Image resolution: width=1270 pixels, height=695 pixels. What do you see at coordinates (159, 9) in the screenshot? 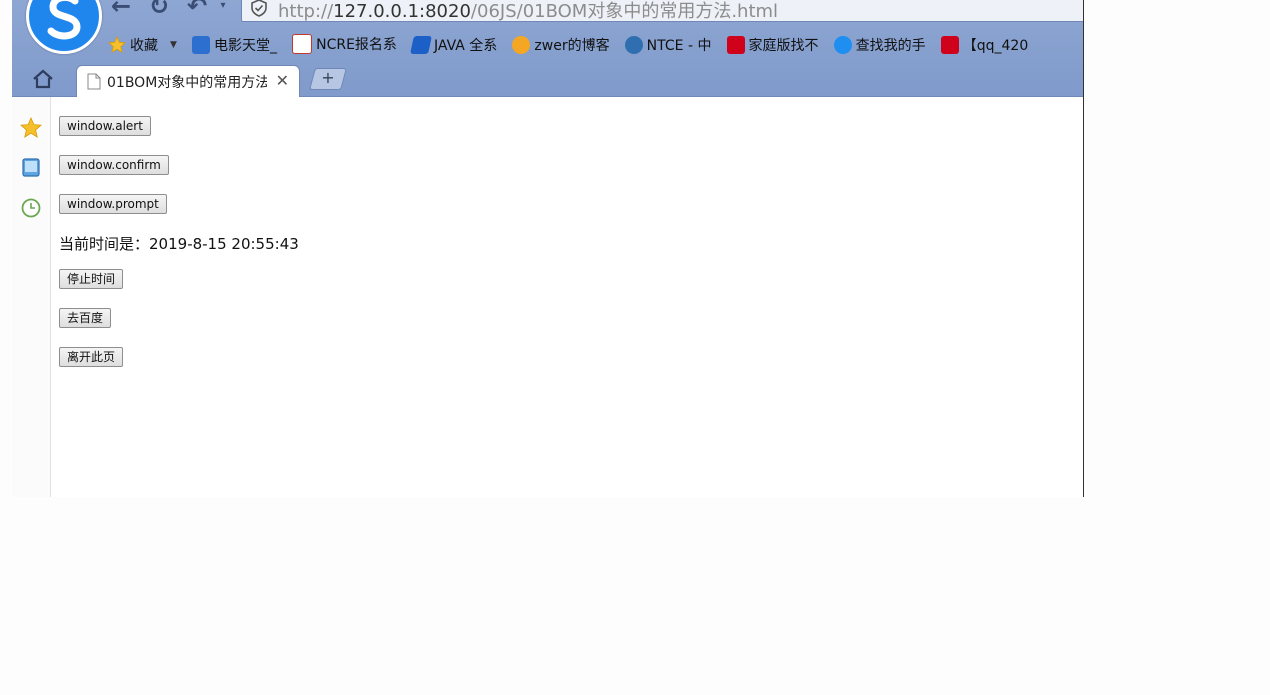
I see `refresh-icon: ↻` at bounding box center [159, 9].